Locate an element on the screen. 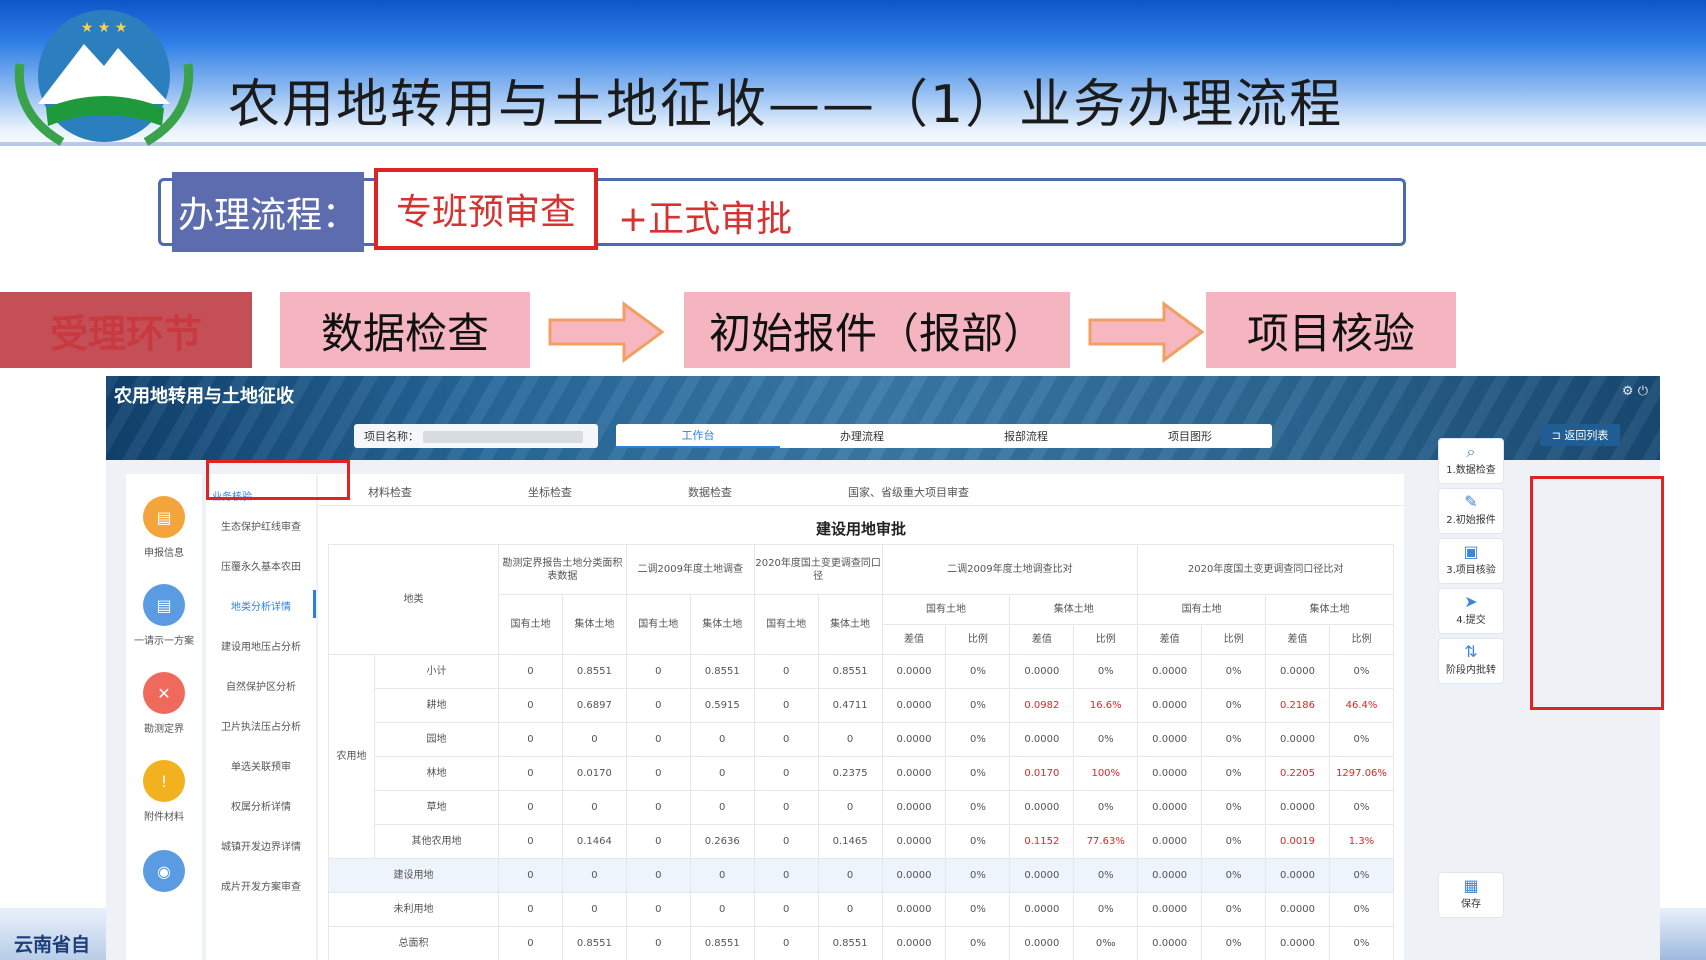  tab-project-graphics: 项目图形 is located at coordinates (1190, 436).